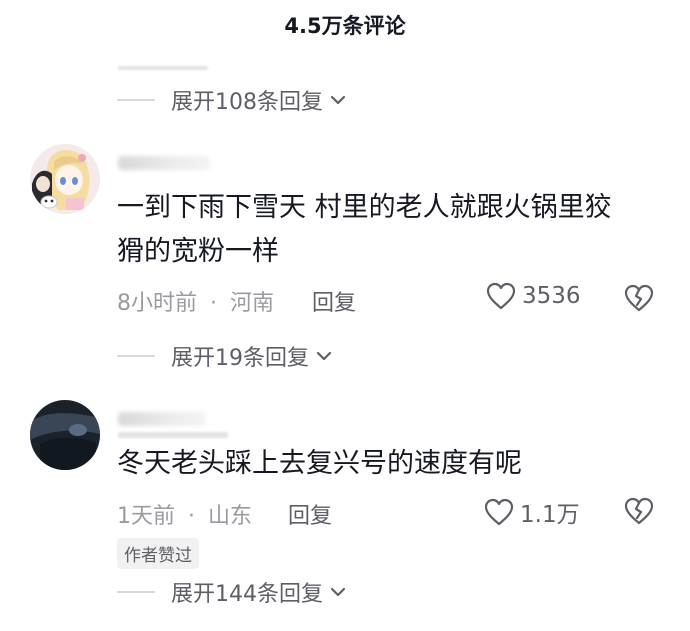 The width and height of the screenshot is (690, 631). I want to click on expand-replies-button: 展开144条回复, so click(232, 592).